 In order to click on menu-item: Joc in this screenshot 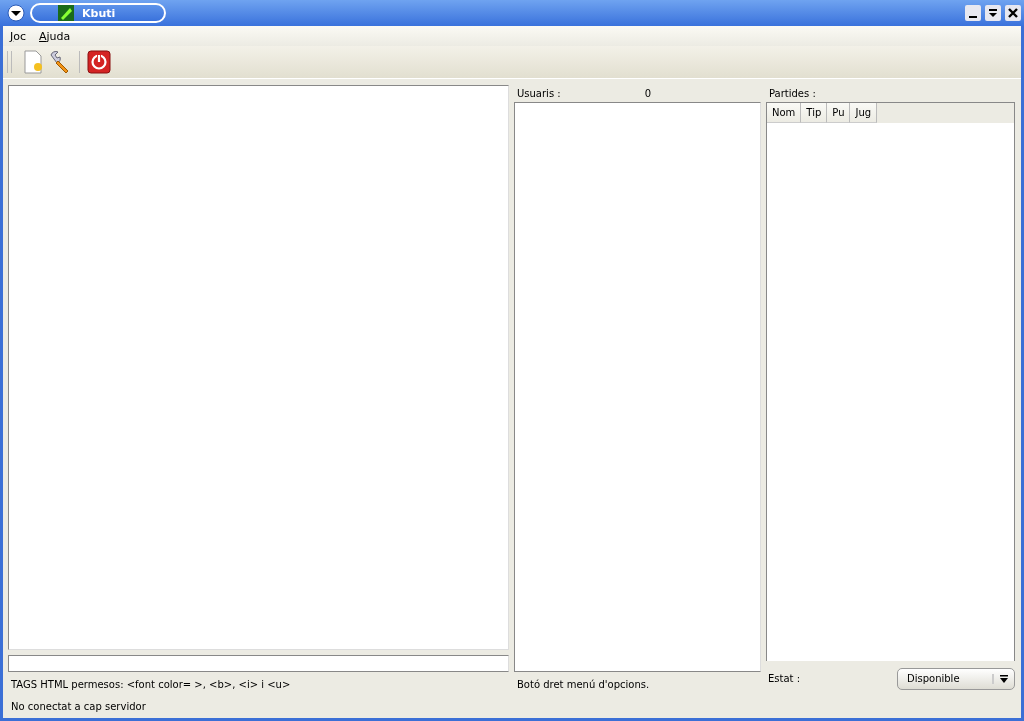, I will do `click(18, 36)`.